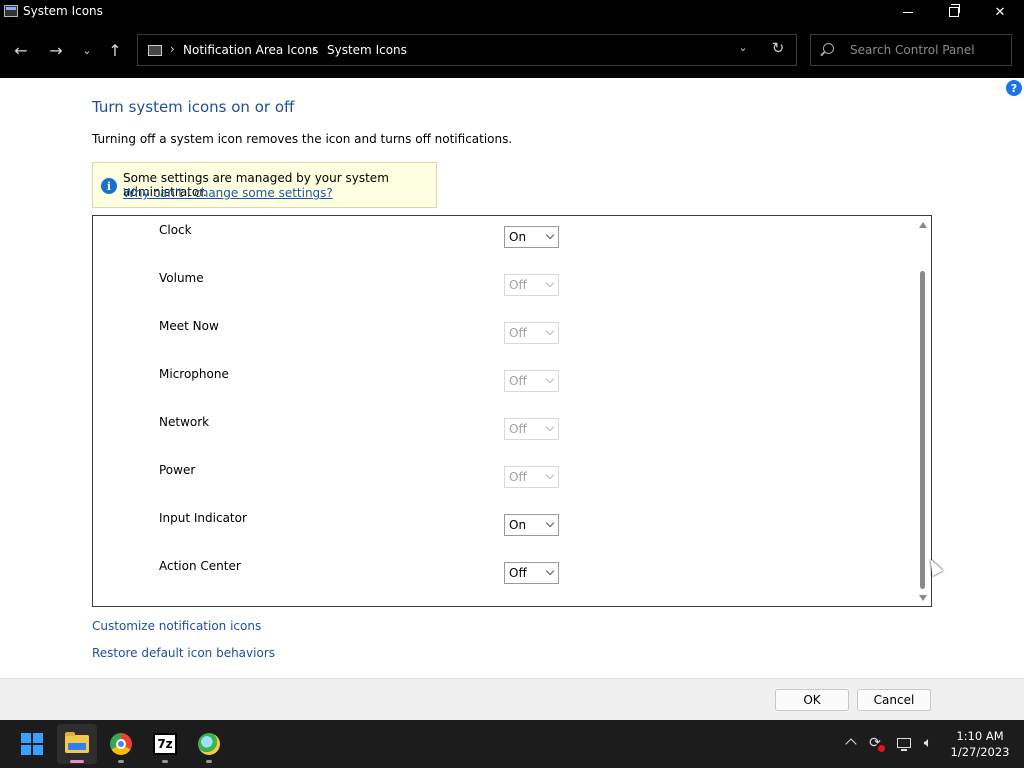 Image resolution: width=1024 pixels, height=768 pixels. I want to click on minimize-button, so click(908, 12).